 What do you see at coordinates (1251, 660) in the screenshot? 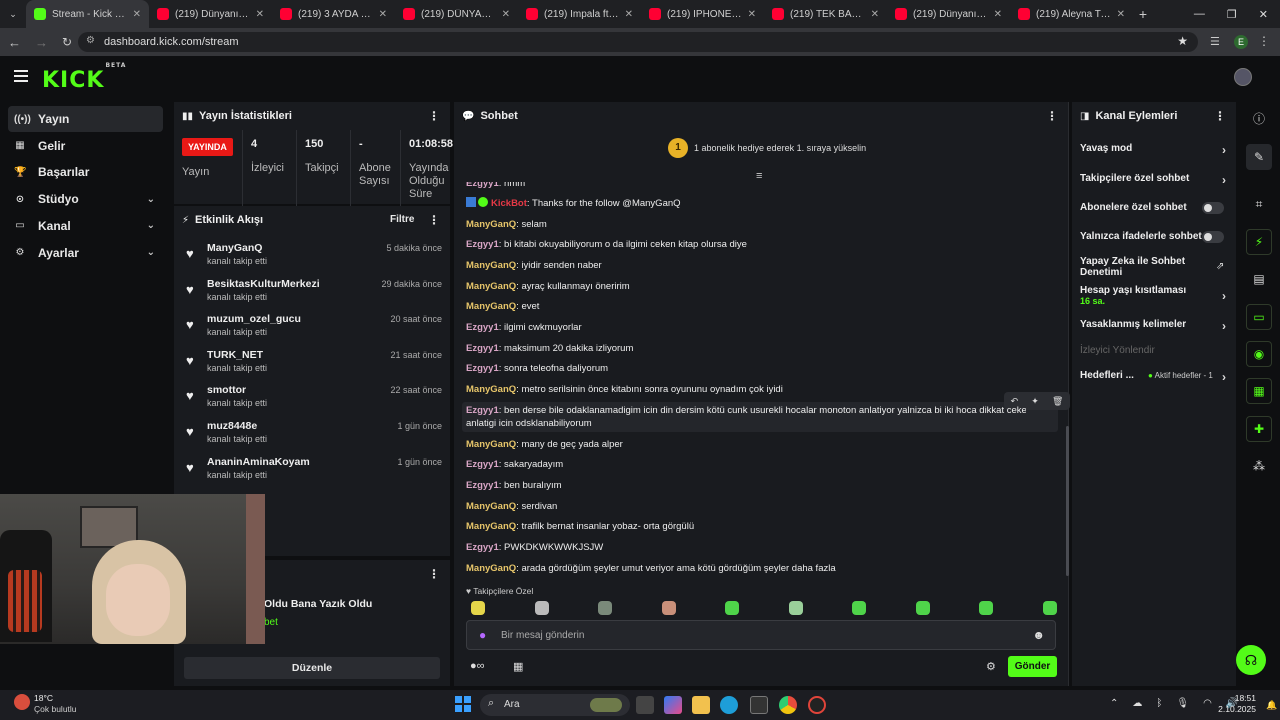
I see `support-chat-icon: ☊` at bounding box center [1251, 660].